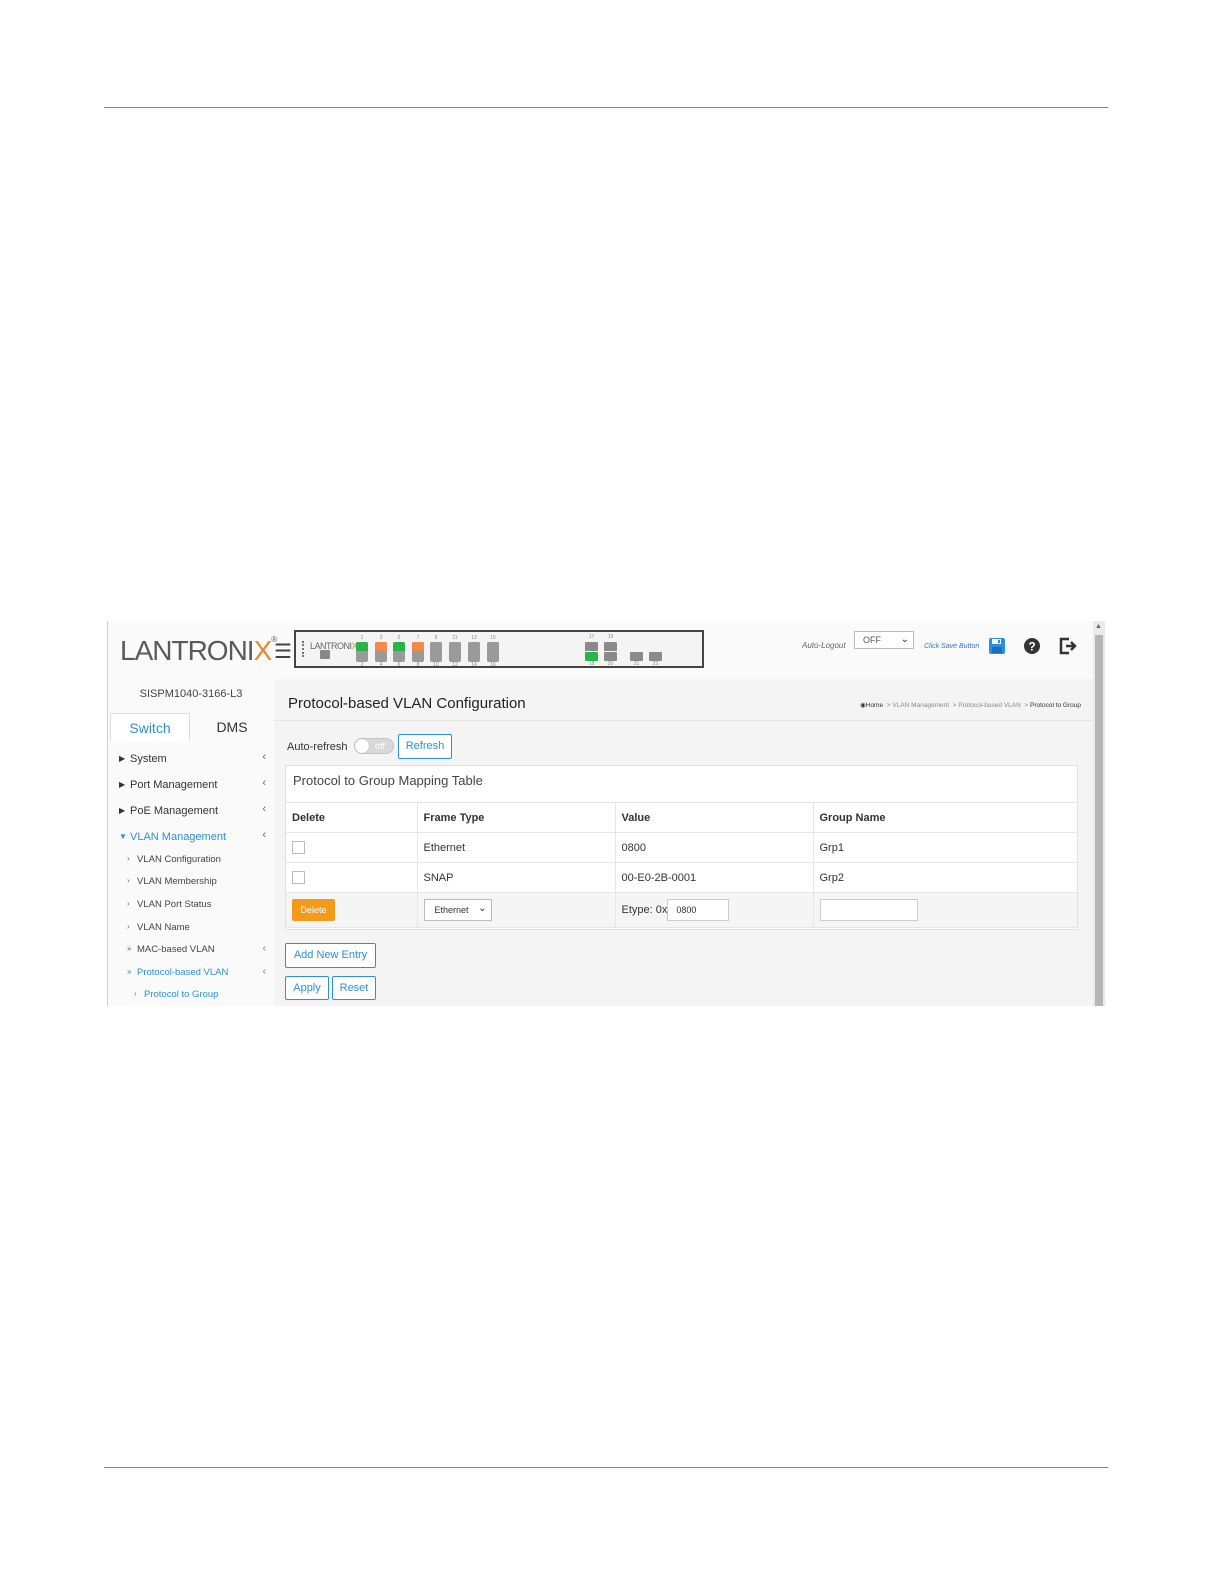 This screenshot has width=1224, height=1584. I want to click on sidebar-item-label: System, so click(148, 759).